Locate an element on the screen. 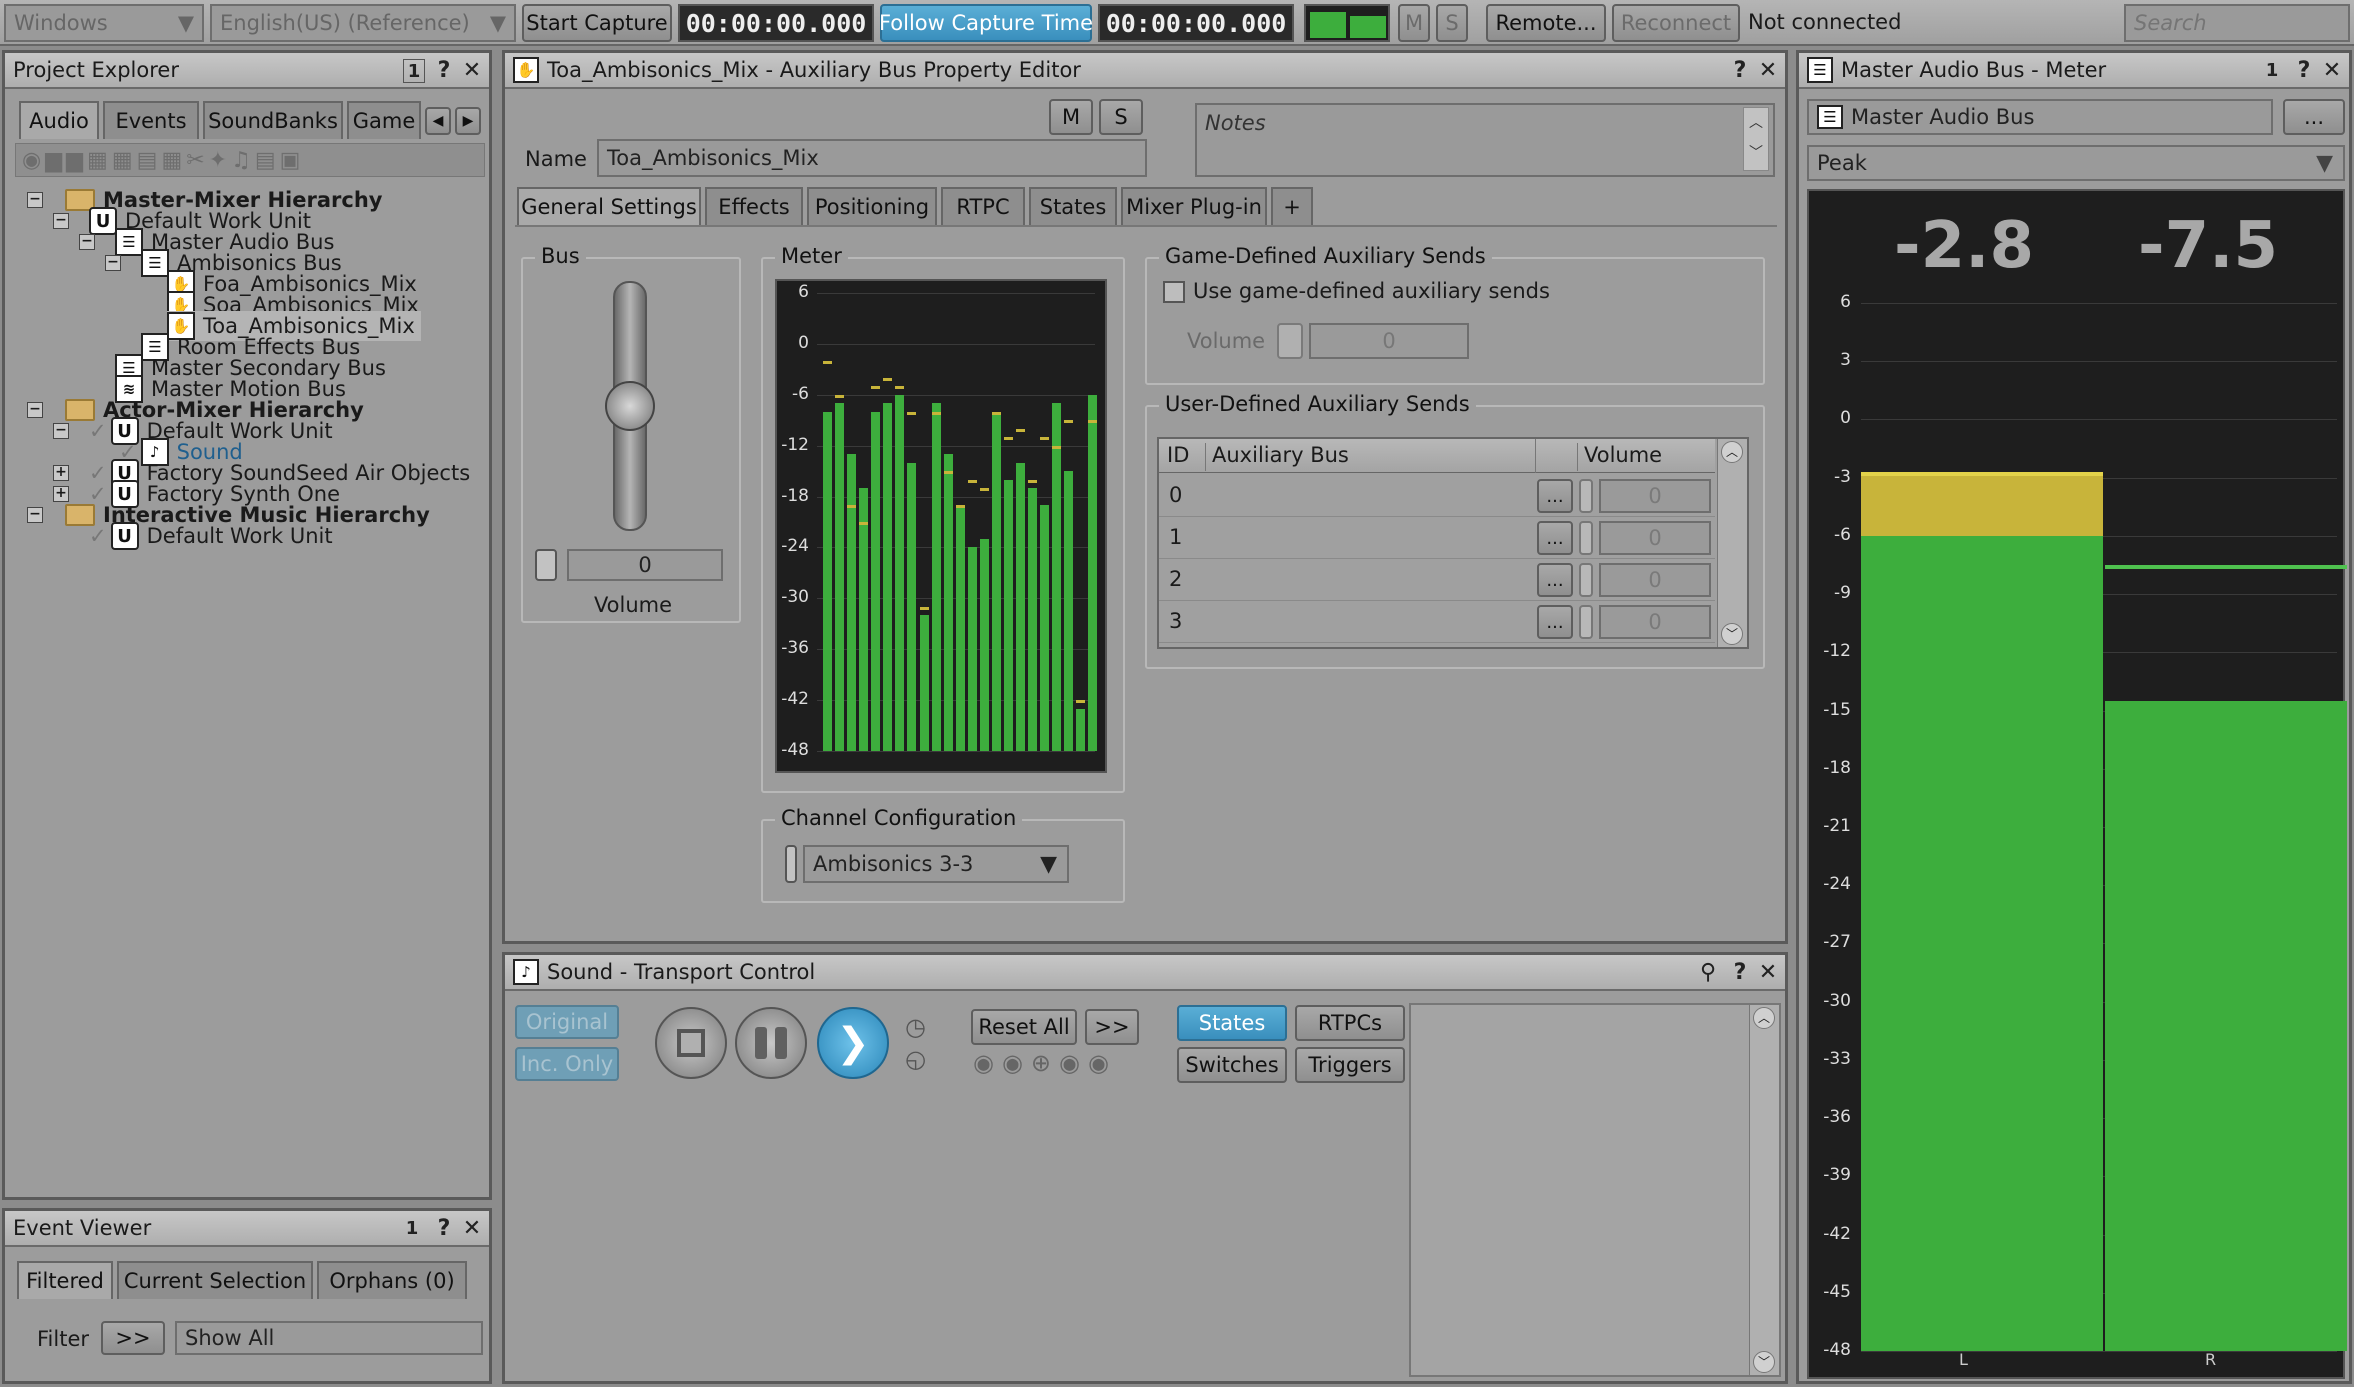  sound-tool-icon: ✦ is located at coordinates (218, 160).